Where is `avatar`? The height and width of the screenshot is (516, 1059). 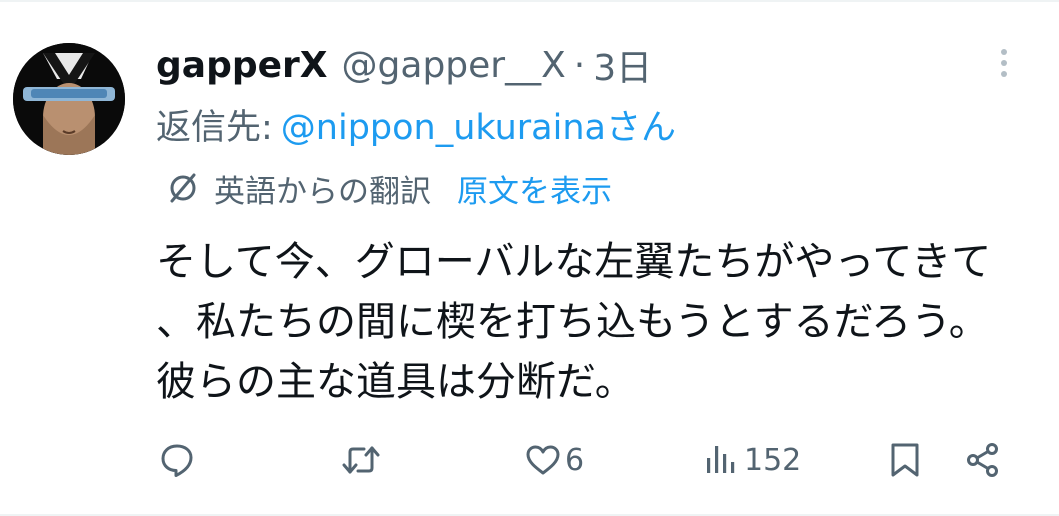 avatar is located at coordinates (69, 99).